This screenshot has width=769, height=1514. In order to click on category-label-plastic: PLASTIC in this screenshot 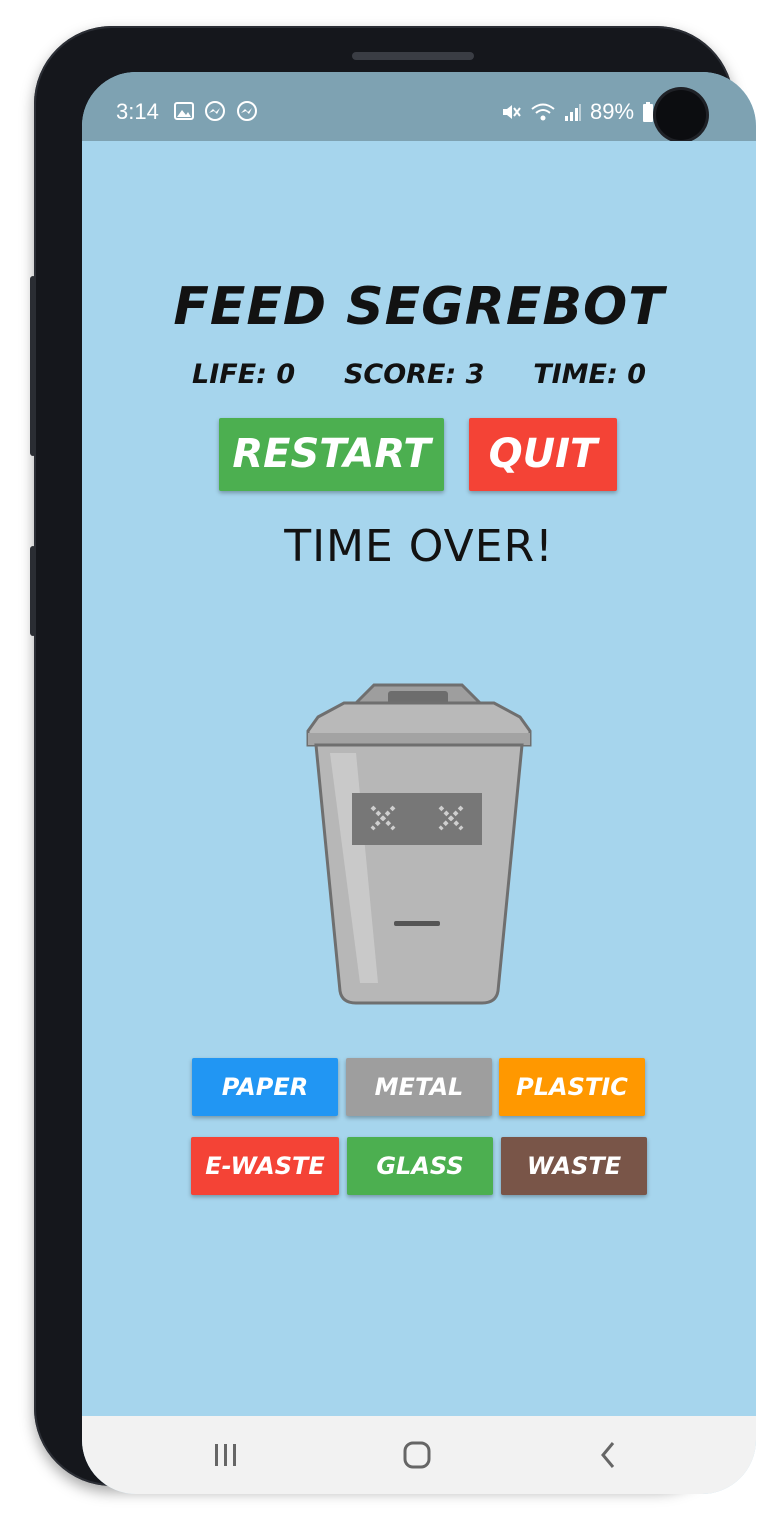, I will do `click(572, 1087)`.